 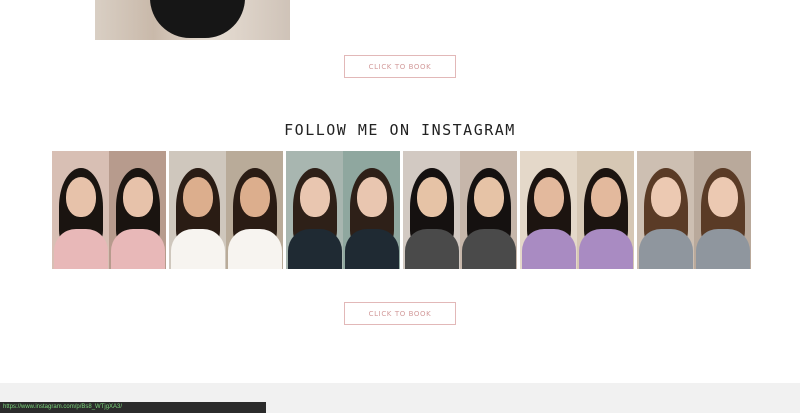 What do you see at coordinates (400, 66) in the screenshot?
I see `click-to-book-button-top: CLICK TO BOOK` at bounding box center [400, 66].